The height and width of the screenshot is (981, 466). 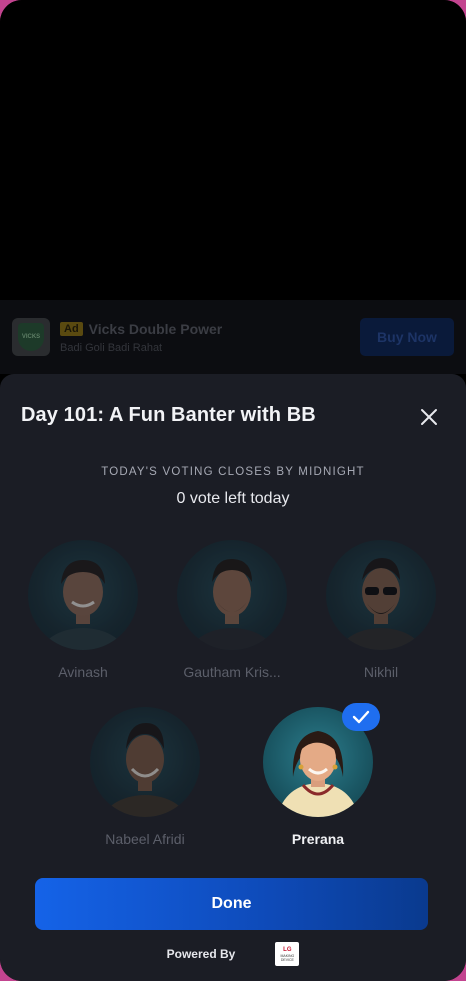 I want to click on sponsor-logo-text: LG, so click(x=287, y=949).